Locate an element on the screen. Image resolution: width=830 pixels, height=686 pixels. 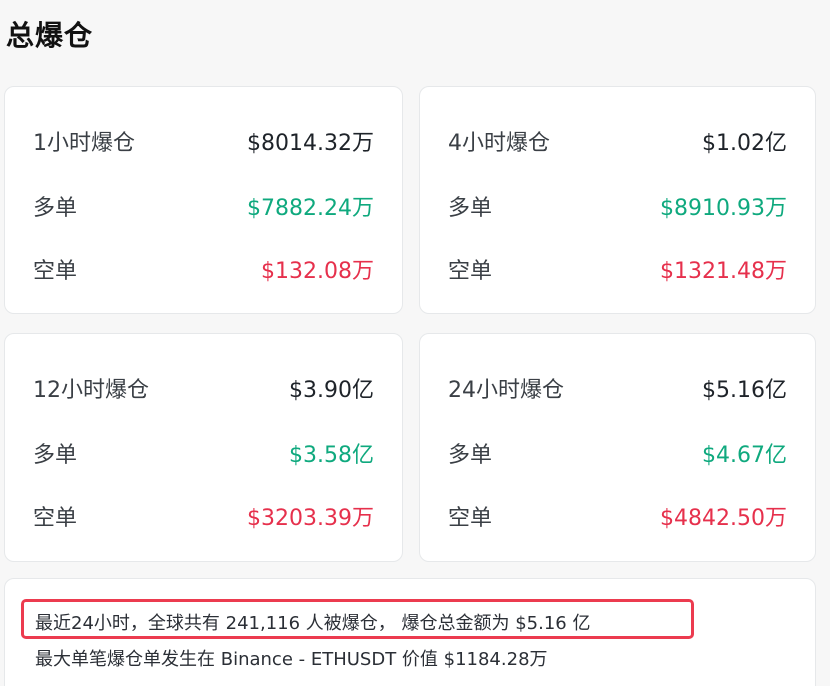
long-value: $4.67亿 is located at coordinates (744, 455).